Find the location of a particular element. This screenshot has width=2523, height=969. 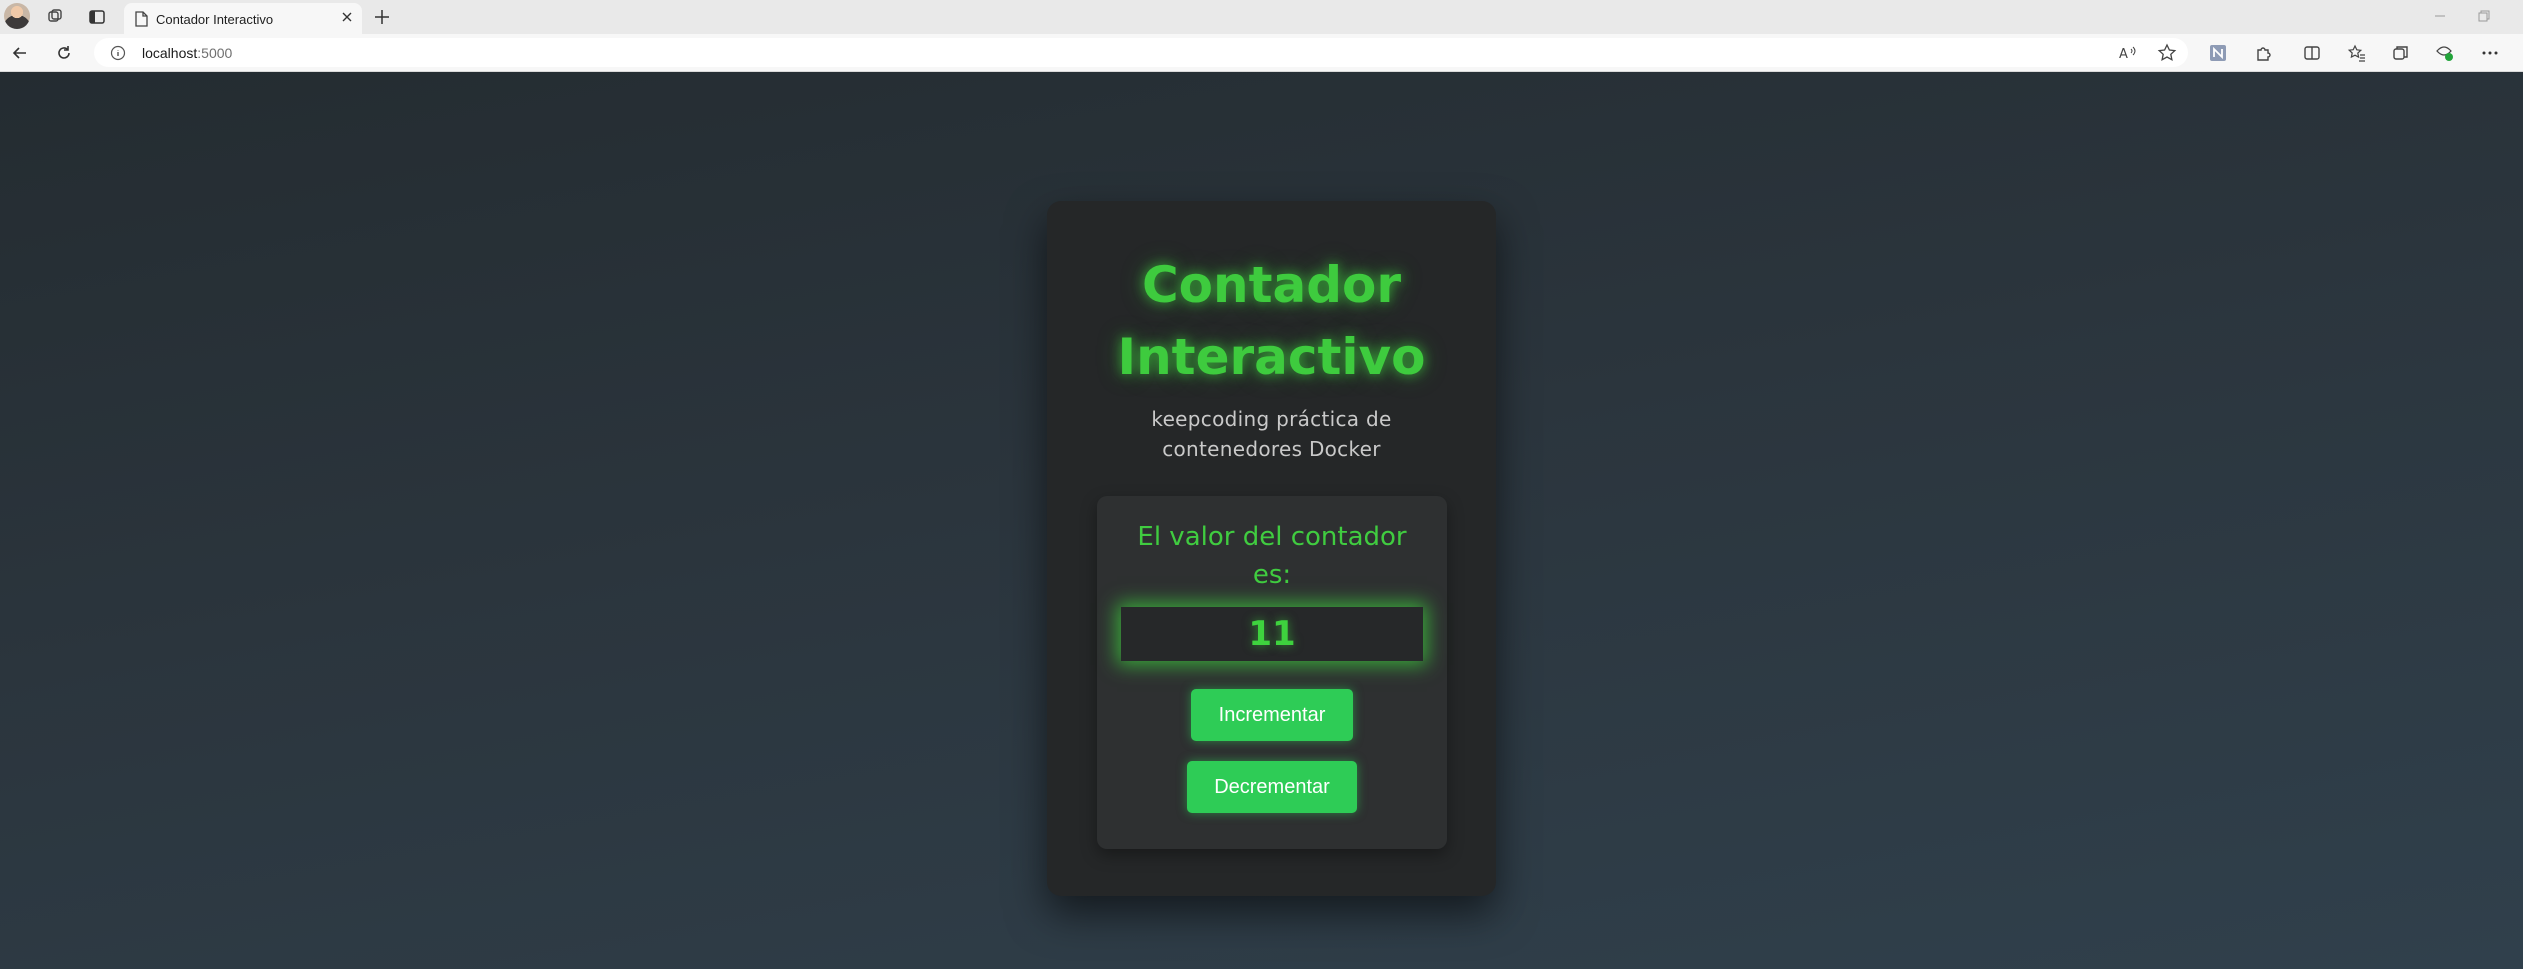

restore-icon is located at coordinates (2484, 16).